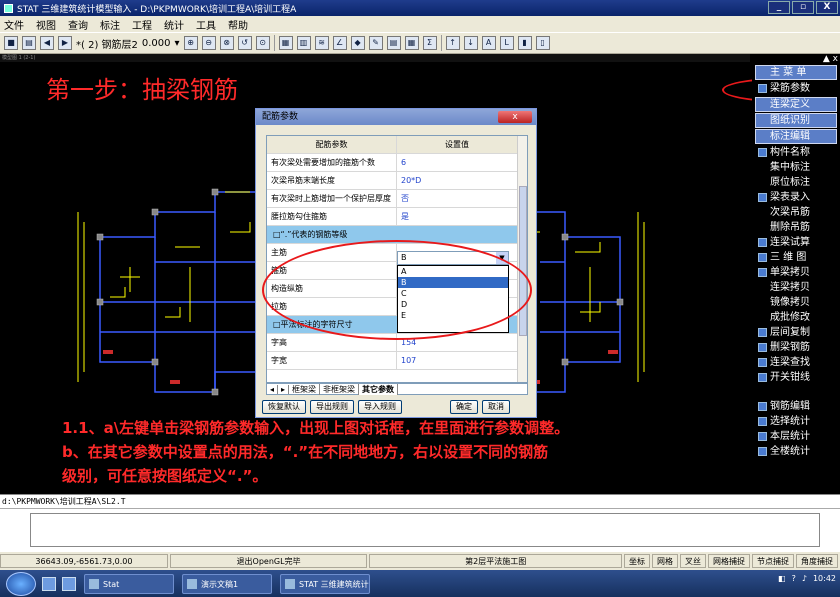 This screenshot has height=597, width=840. Describe the element at coordinates (804, 578) in the screenshot. I see `volume-icon: ♪` at that location.